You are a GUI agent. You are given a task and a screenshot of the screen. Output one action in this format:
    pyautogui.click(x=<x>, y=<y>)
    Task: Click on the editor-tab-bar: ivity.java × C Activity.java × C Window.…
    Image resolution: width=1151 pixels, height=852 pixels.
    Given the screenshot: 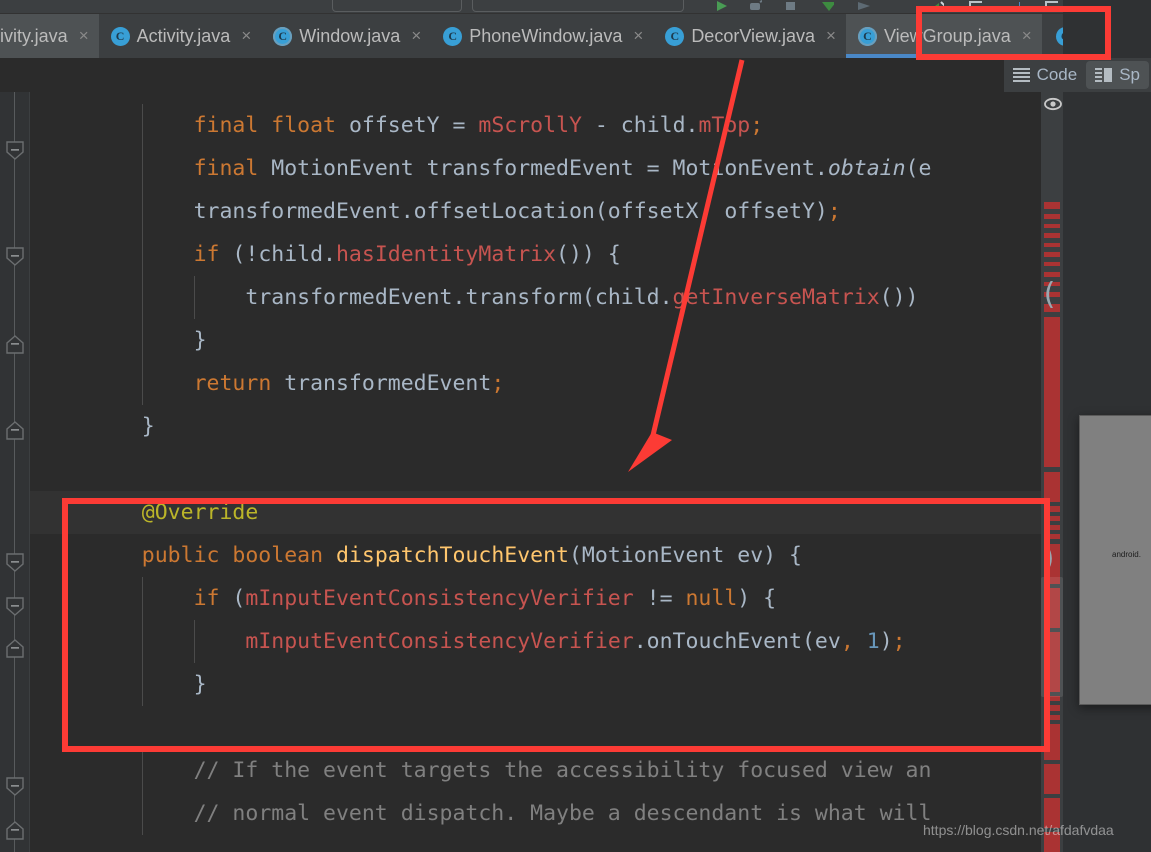 What is the action you would take?
    pyautogui.click(x=575, y=36)
    